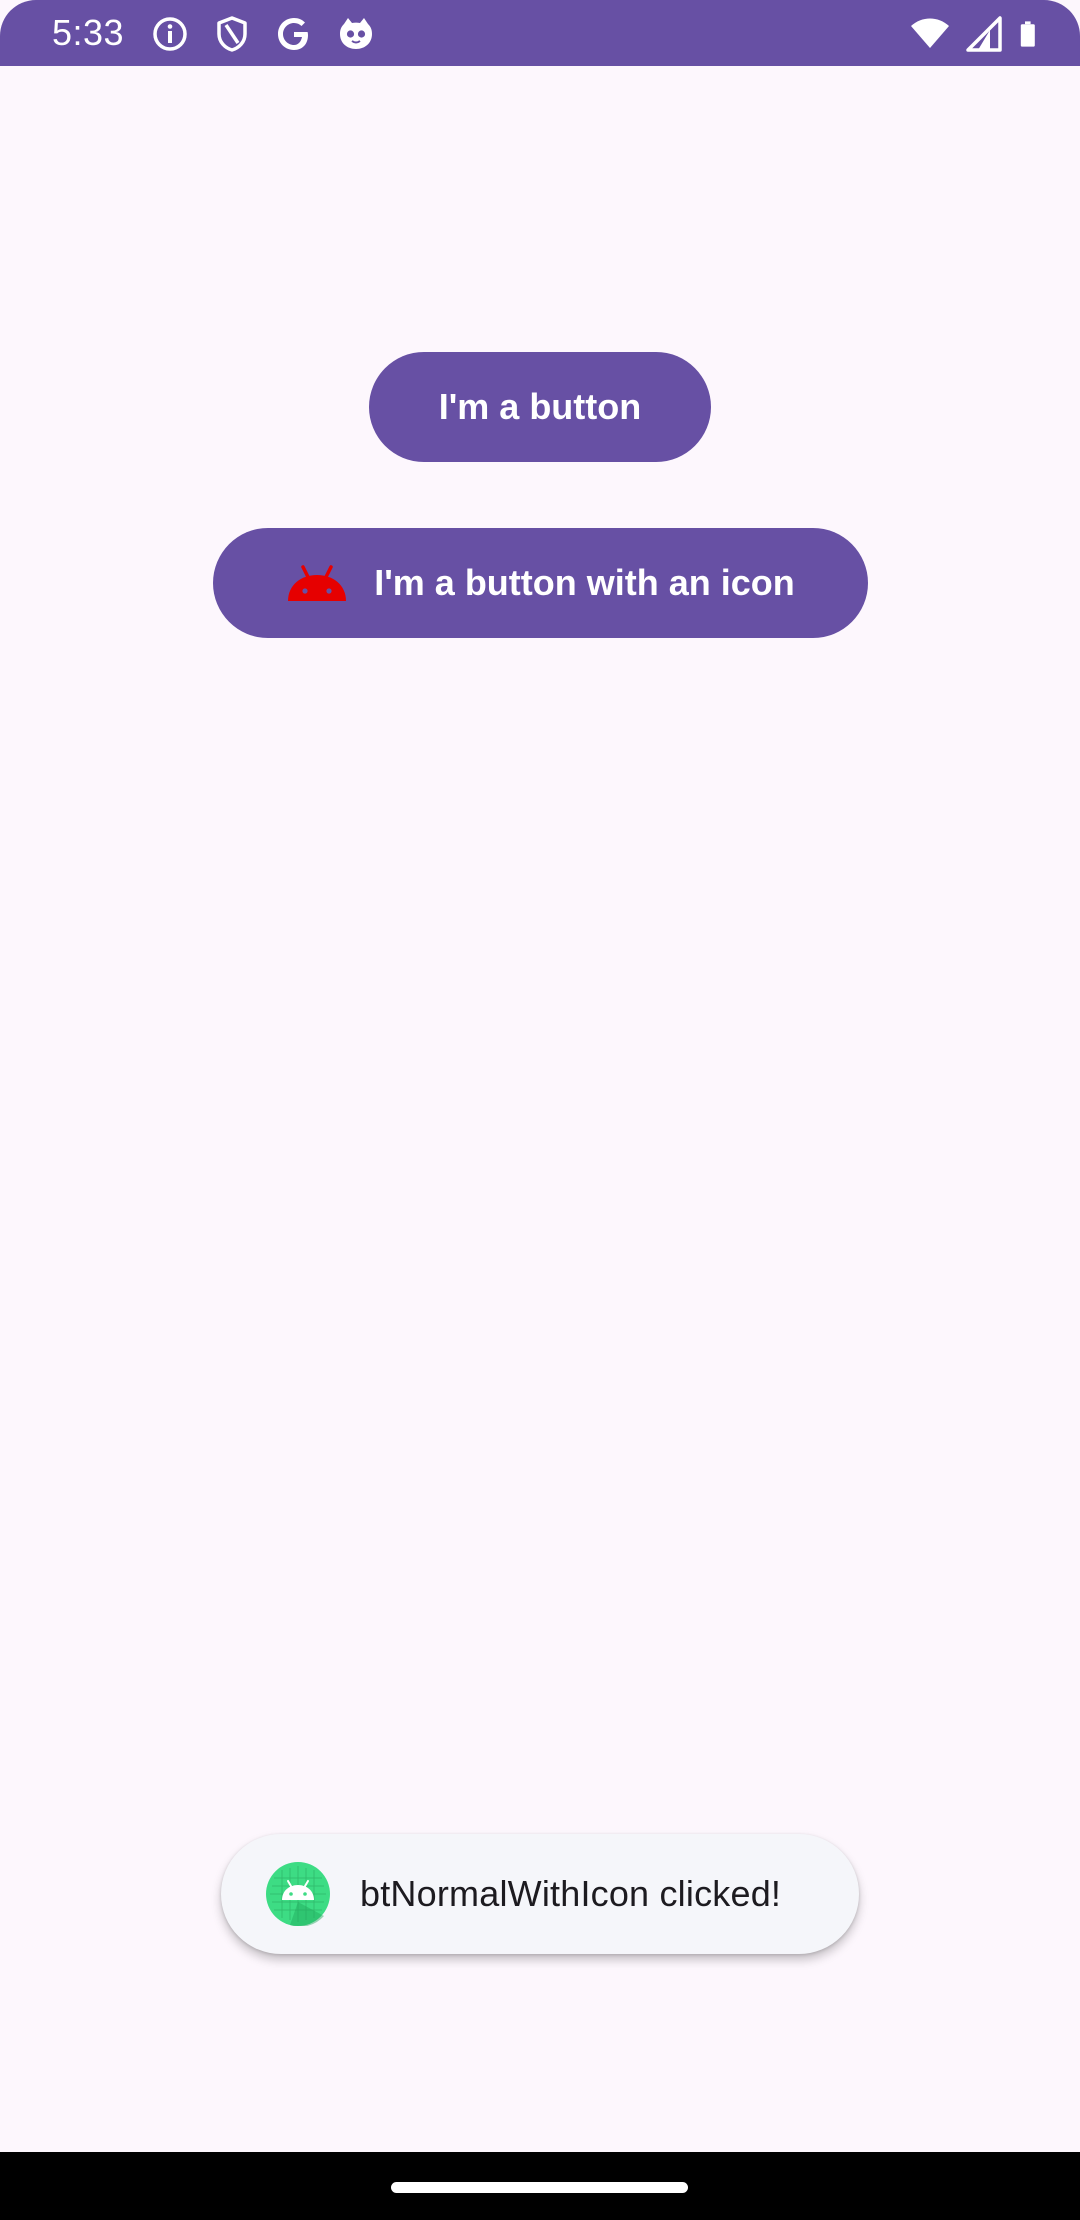 The height and width of the screenshot is (2220, 1080). What do you see at coordinates (930, 33) in the screenshot?
I see `wifi-icon` at bounding box center [930, 33].